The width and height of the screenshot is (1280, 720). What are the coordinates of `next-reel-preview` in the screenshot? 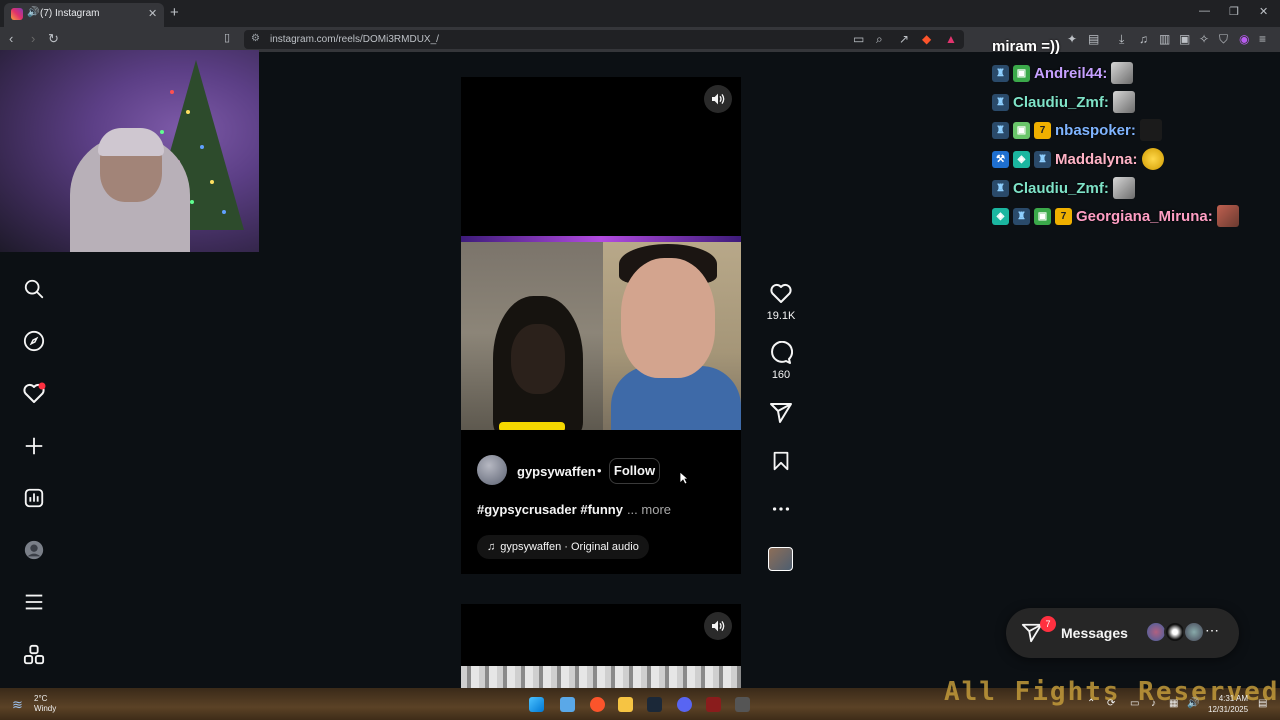 It's located at (601, 677).